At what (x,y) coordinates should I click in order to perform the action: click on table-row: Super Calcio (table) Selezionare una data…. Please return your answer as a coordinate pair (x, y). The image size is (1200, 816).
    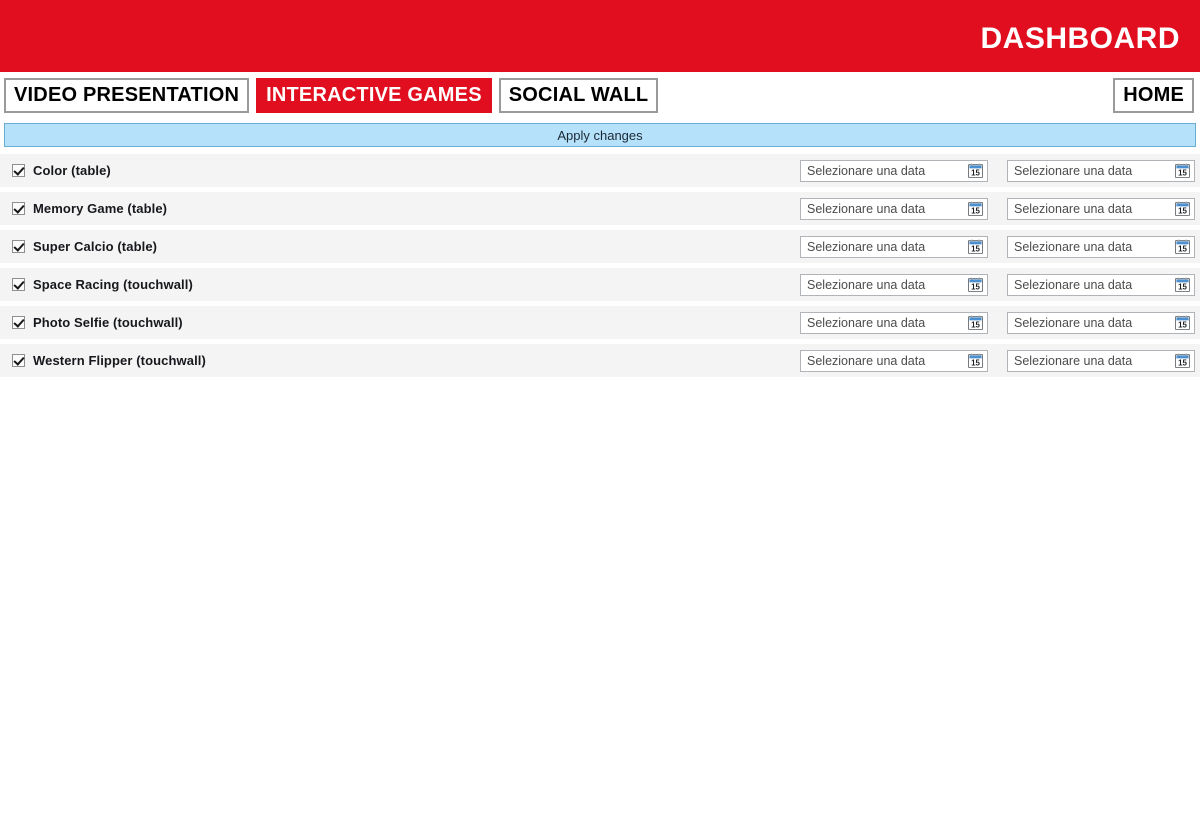
    Looking at the image, I should click on (600, 246).